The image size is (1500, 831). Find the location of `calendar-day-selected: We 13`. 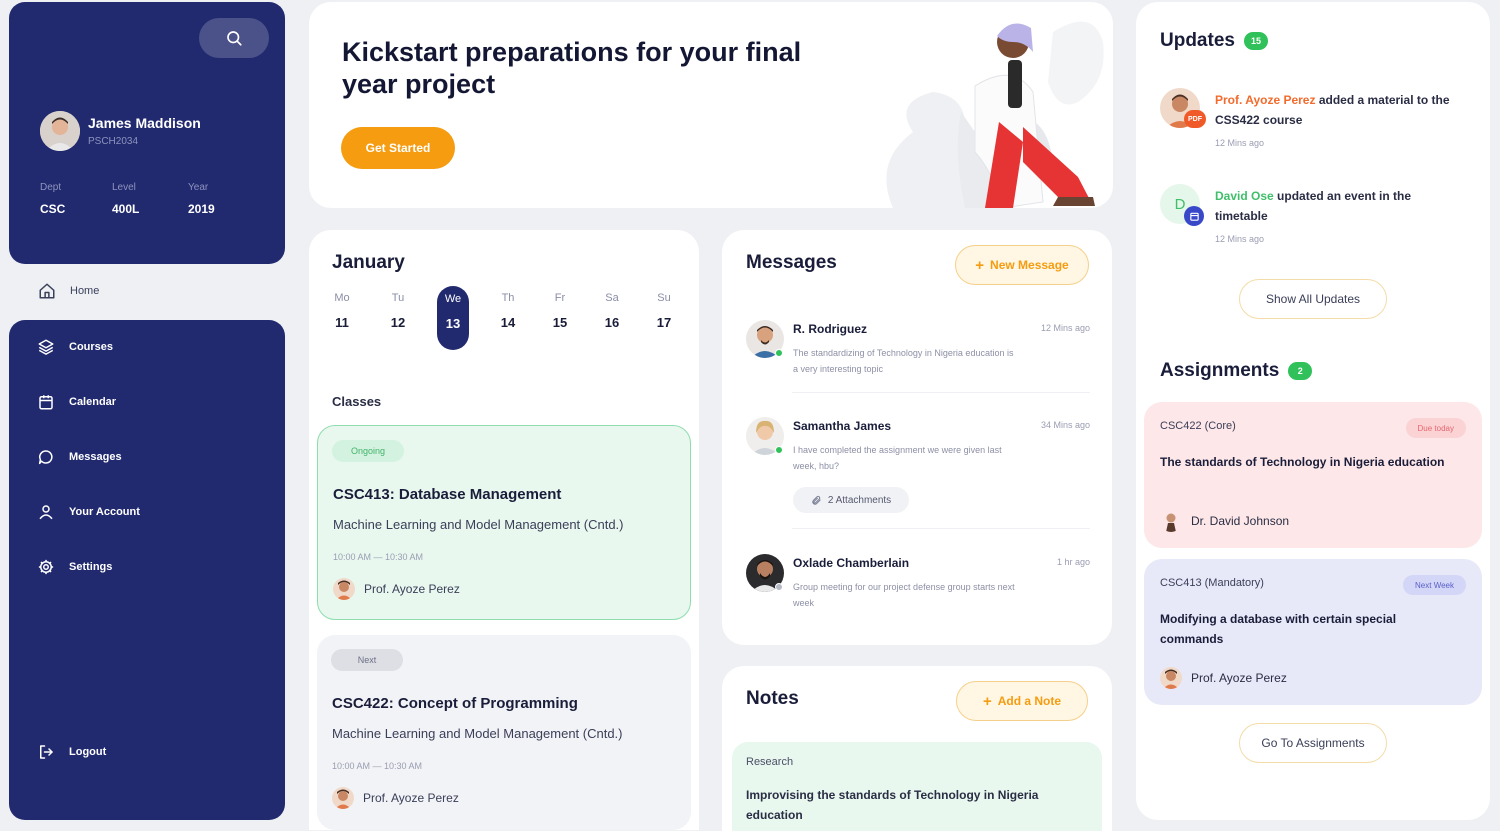

calendar-day-selected: We 13 is located at coordinates (453, 318).